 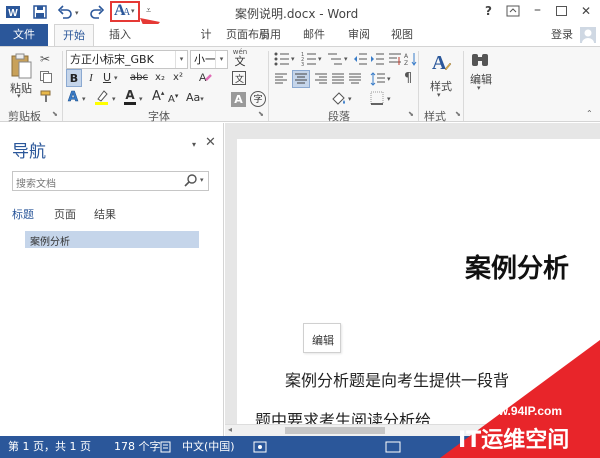 I want to click on enclose-characters-button: 字, so click(x=258, y=99).